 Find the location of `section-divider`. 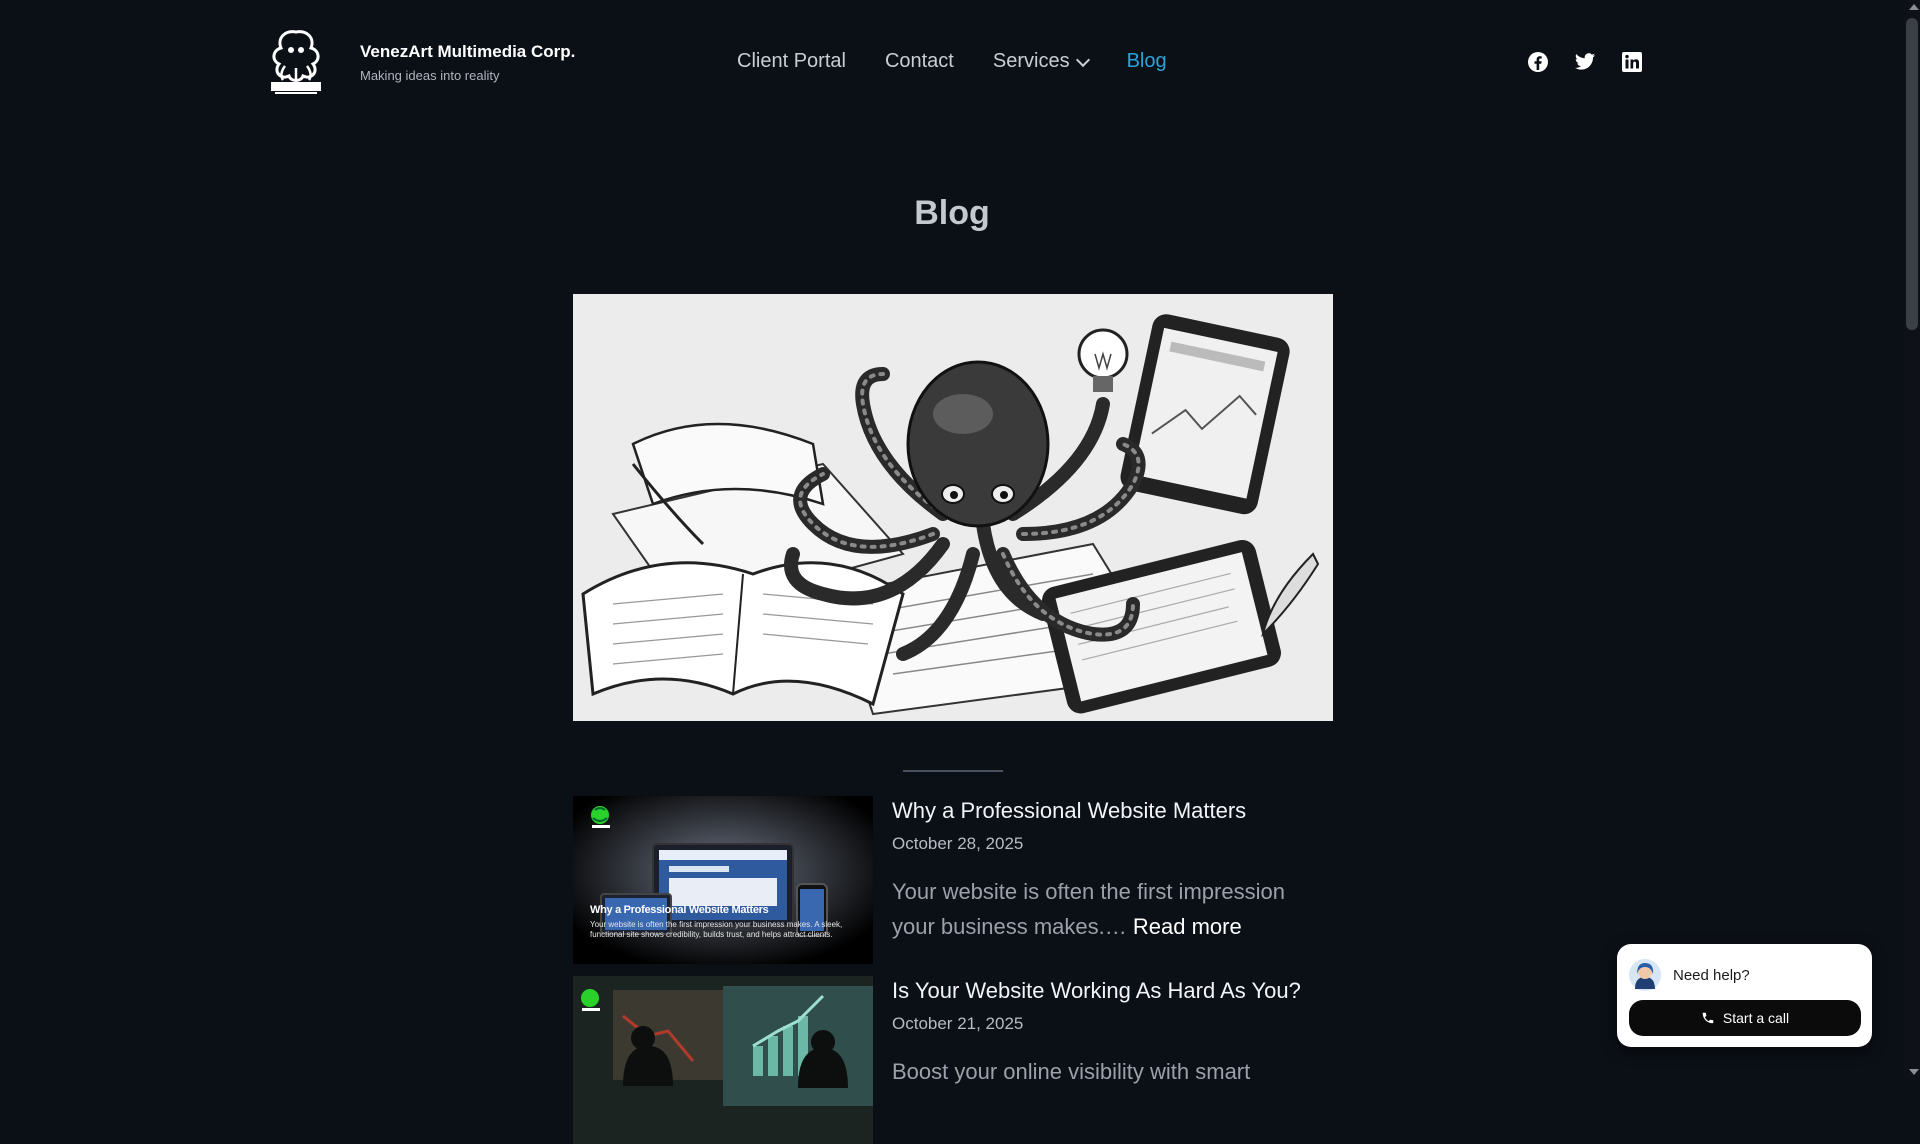

section-divider is located at coordinates (953, 771).